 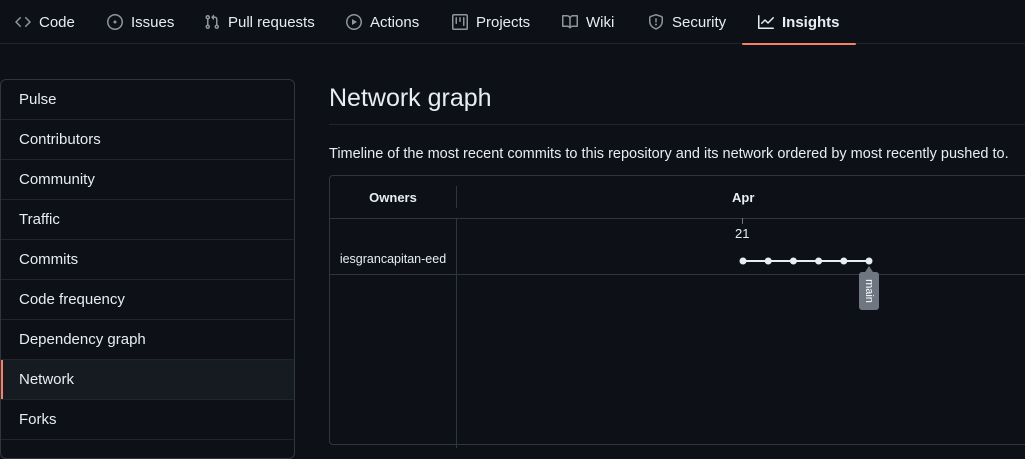 I want to click on code-icon, so click(x=23, y=22).